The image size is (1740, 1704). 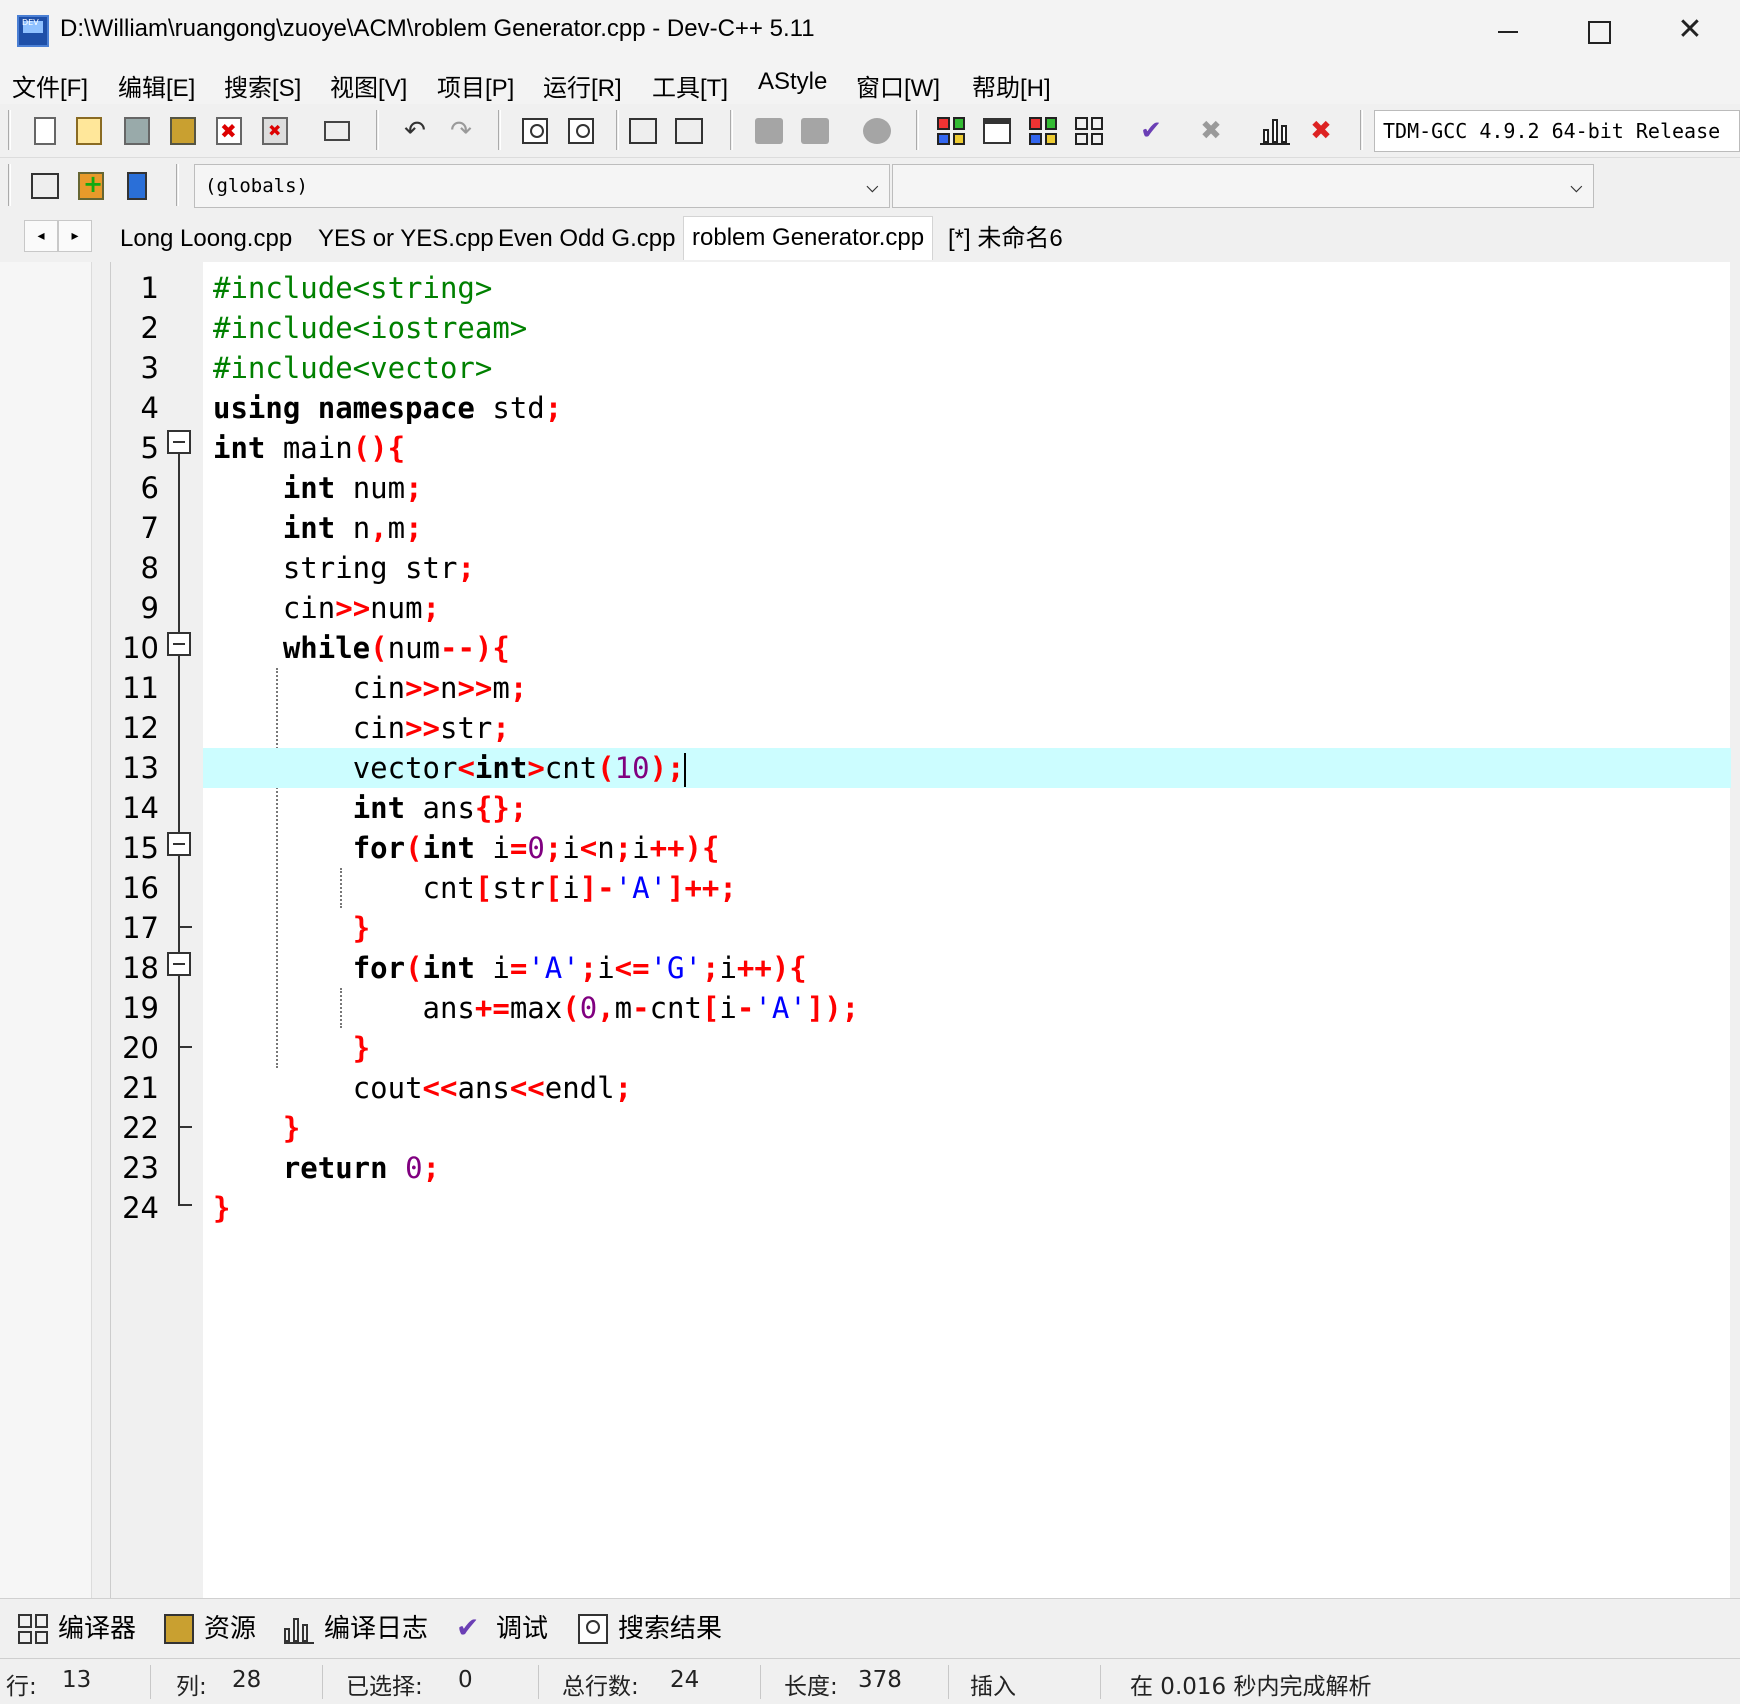 What do you see at coordinates (685, 770) in the screenshot?
I see `text-caret` at bounding box center [685, 770].